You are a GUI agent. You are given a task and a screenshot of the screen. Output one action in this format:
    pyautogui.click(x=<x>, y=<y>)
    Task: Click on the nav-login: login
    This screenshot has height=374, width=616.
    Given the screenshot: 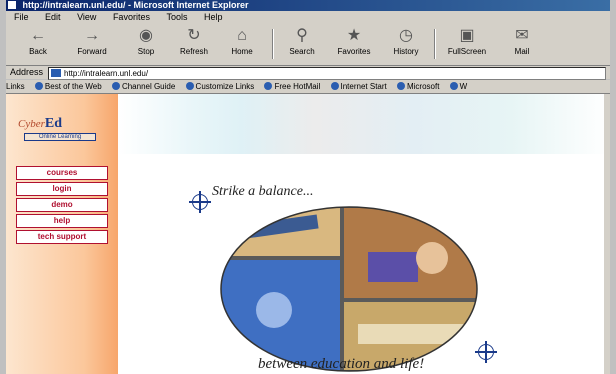 What is the action you would take?
    pyautogui.click(x=62, y=189)
    